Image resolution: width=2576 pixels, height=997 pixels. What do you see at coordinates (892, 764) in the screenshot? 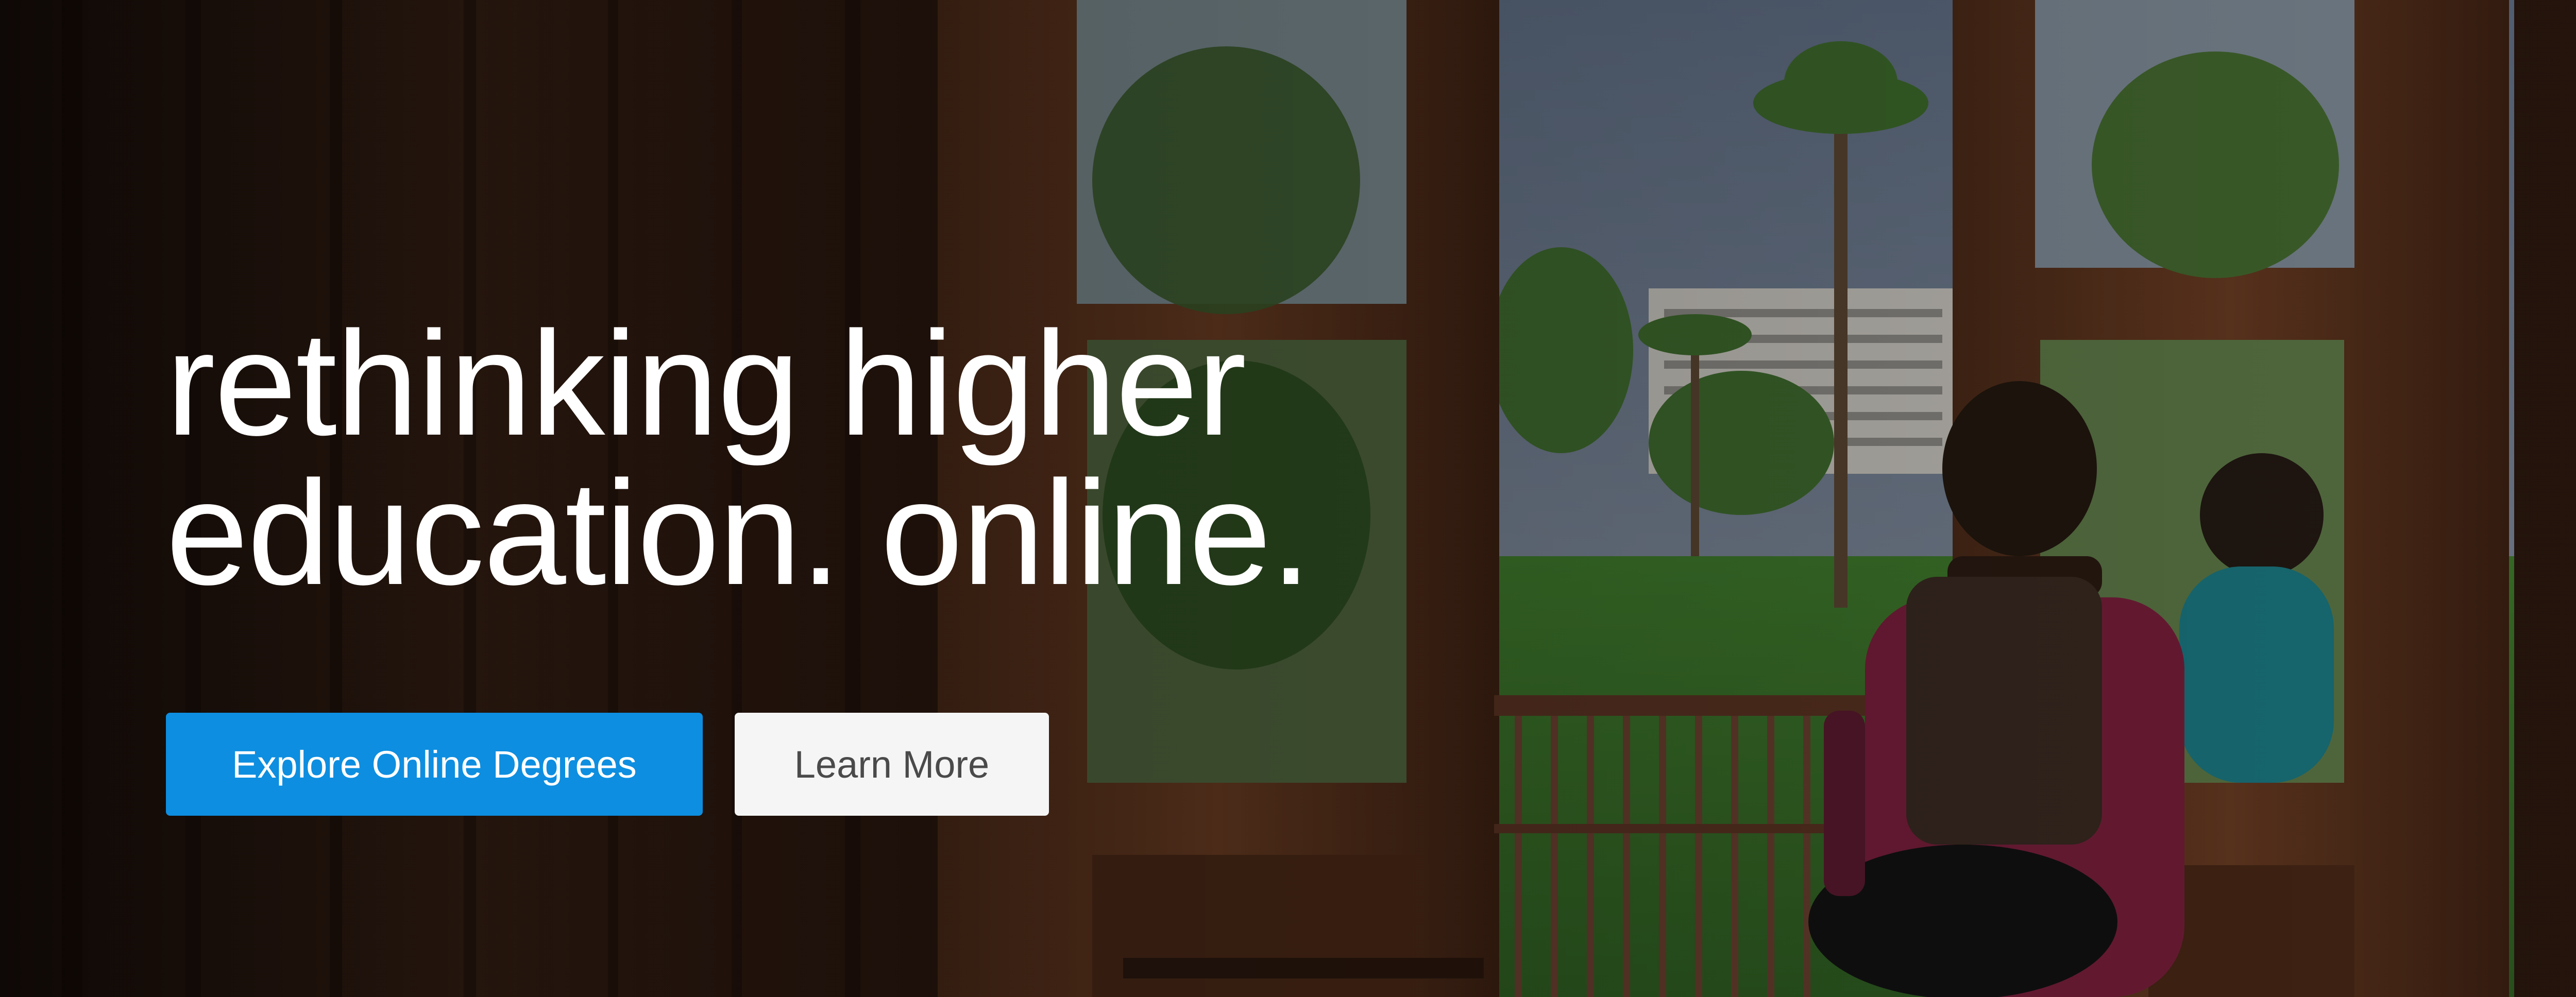
I see `learn-more-button: Learn More` at bounding box center [892, 764].